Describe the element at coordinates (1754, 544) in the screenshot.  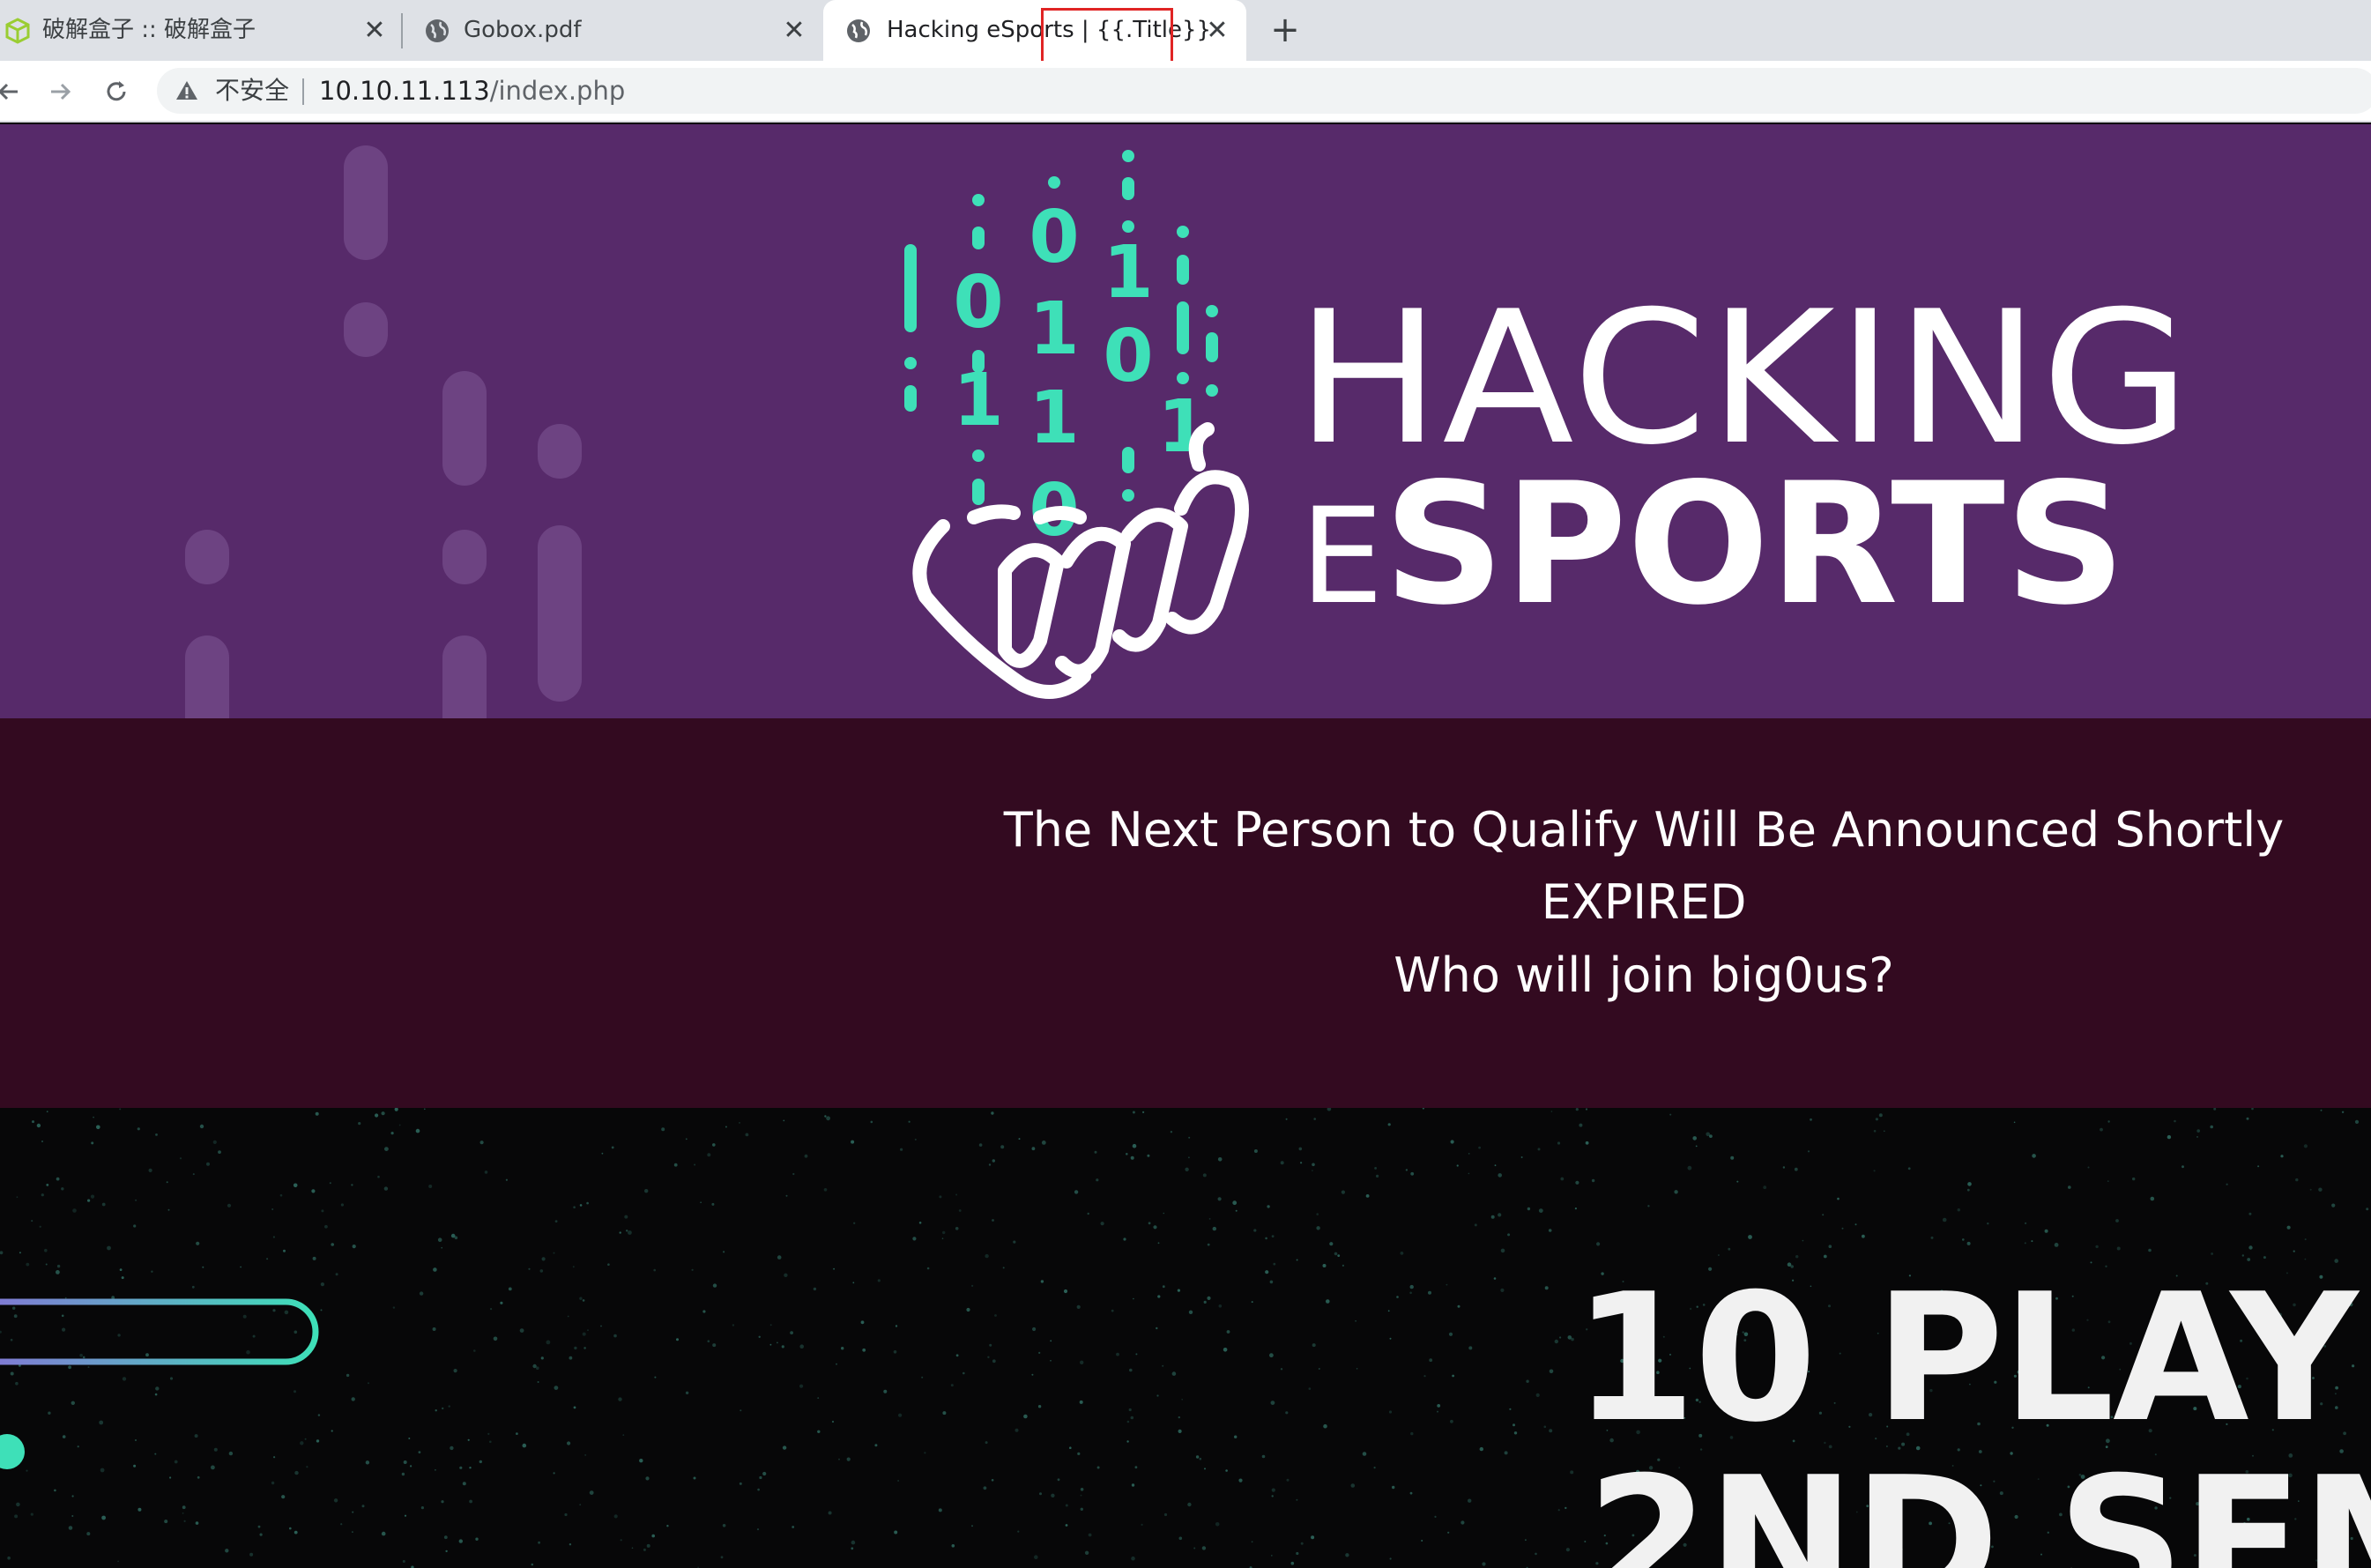
I see `brand-sports: SPORTS` at that location.